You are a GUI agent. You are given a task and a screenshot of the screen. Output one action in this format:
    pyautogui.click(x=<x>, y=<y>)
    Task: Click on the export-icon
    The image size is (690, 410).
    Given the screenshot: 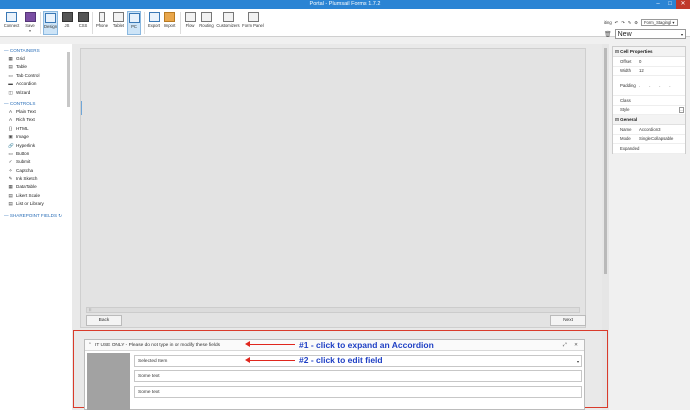 What is the action you would take?
    pyautogui.click(x=154, y=17)
    